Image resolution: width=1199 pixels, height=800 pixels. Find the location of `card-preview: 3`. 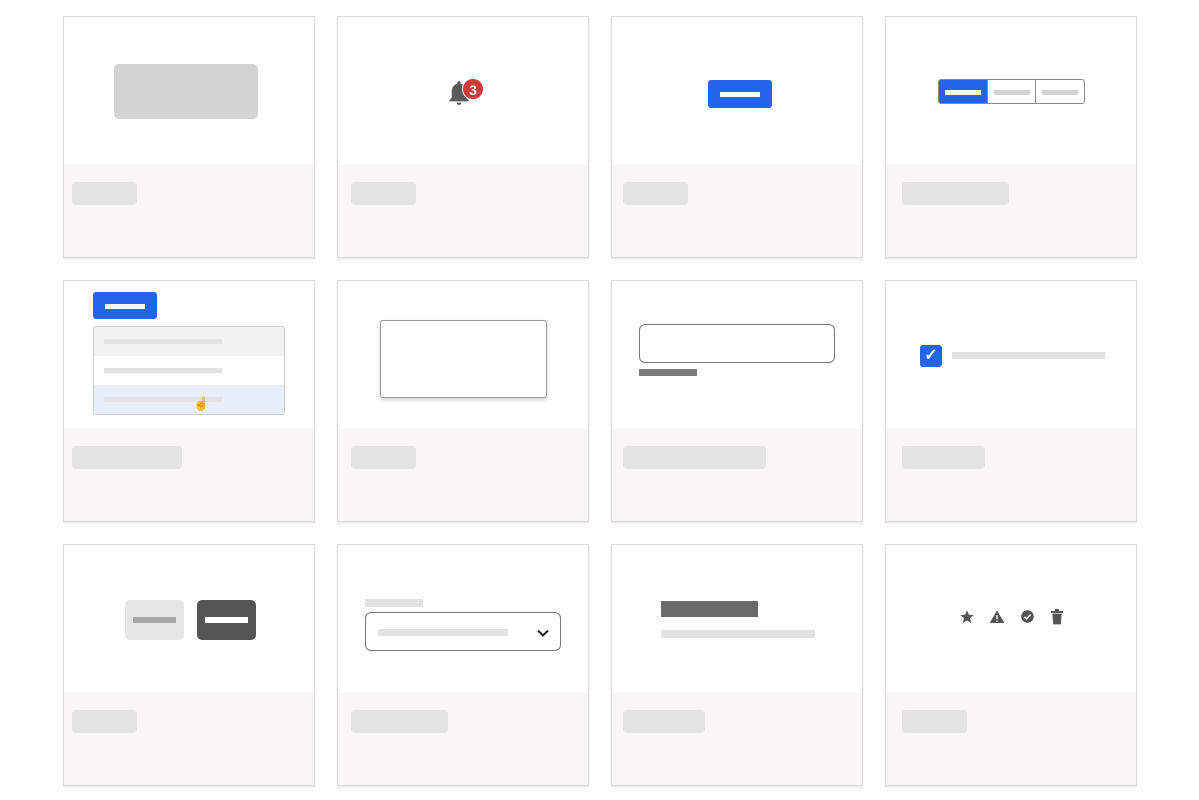

card-preview: 3 is located at coordinates (463, 91).